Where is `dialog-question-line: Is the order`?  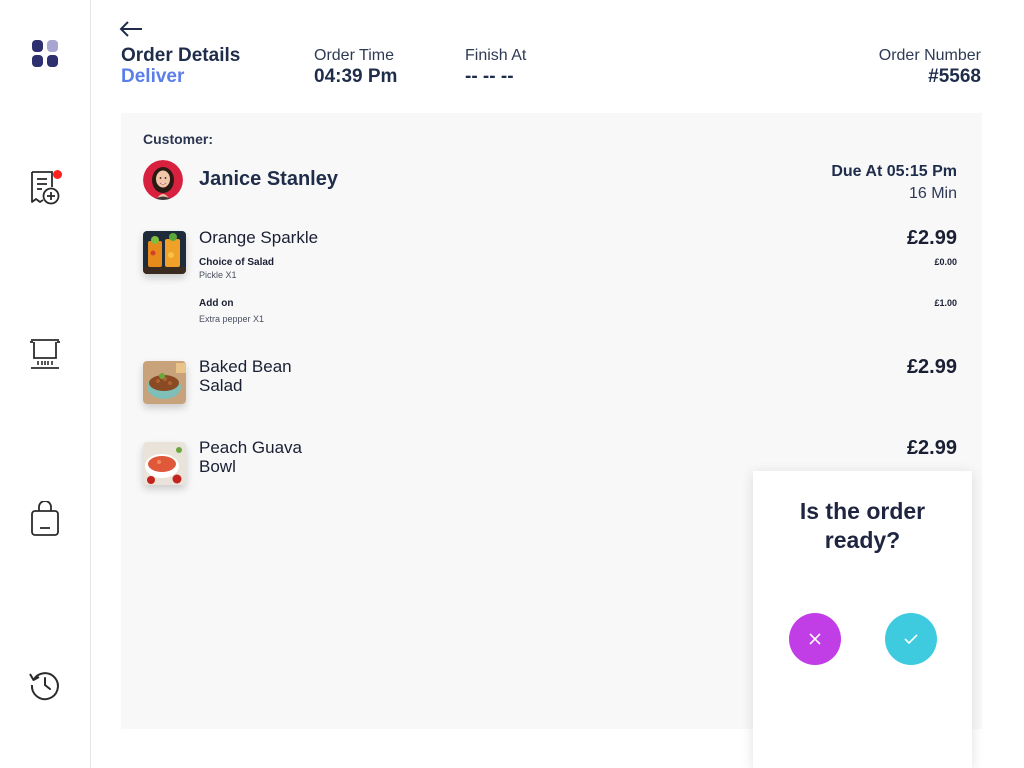
dialog-question-line: Is the order is located at coordinates (862, 511).